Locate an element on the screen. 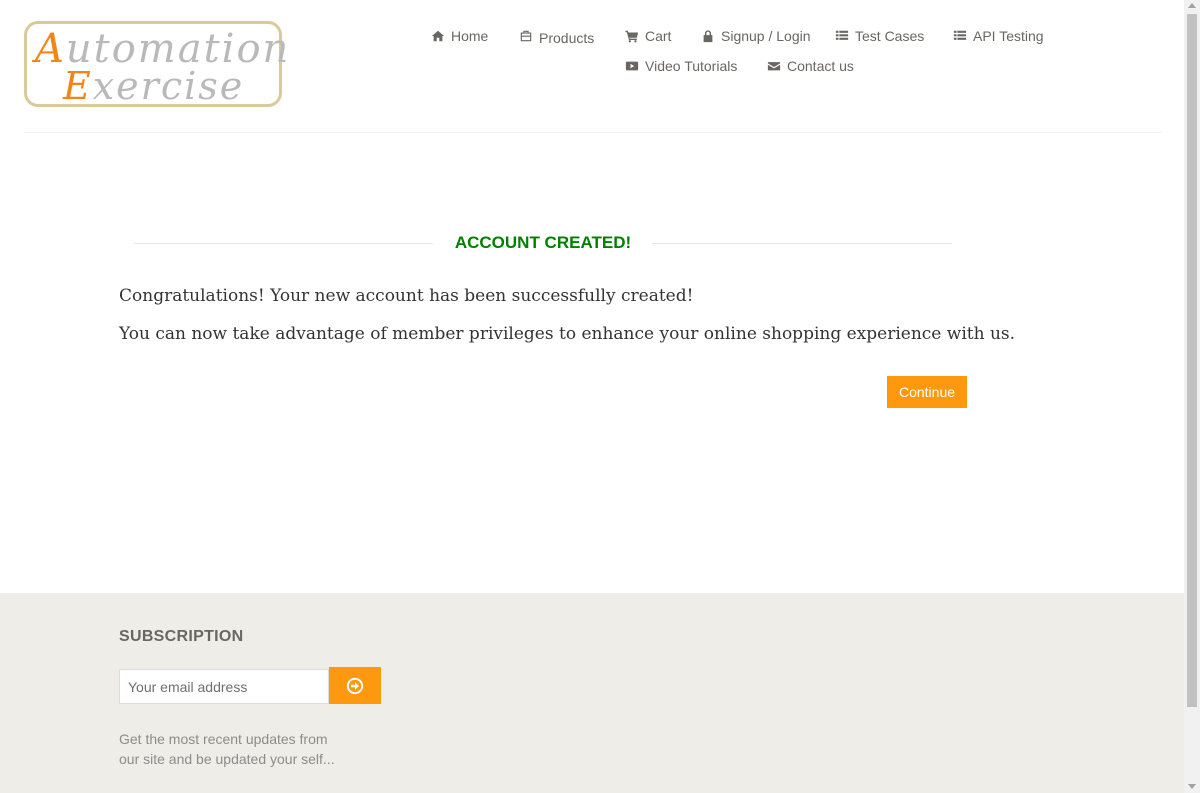  subscribe-email-input is located at coordinates (224, 686).